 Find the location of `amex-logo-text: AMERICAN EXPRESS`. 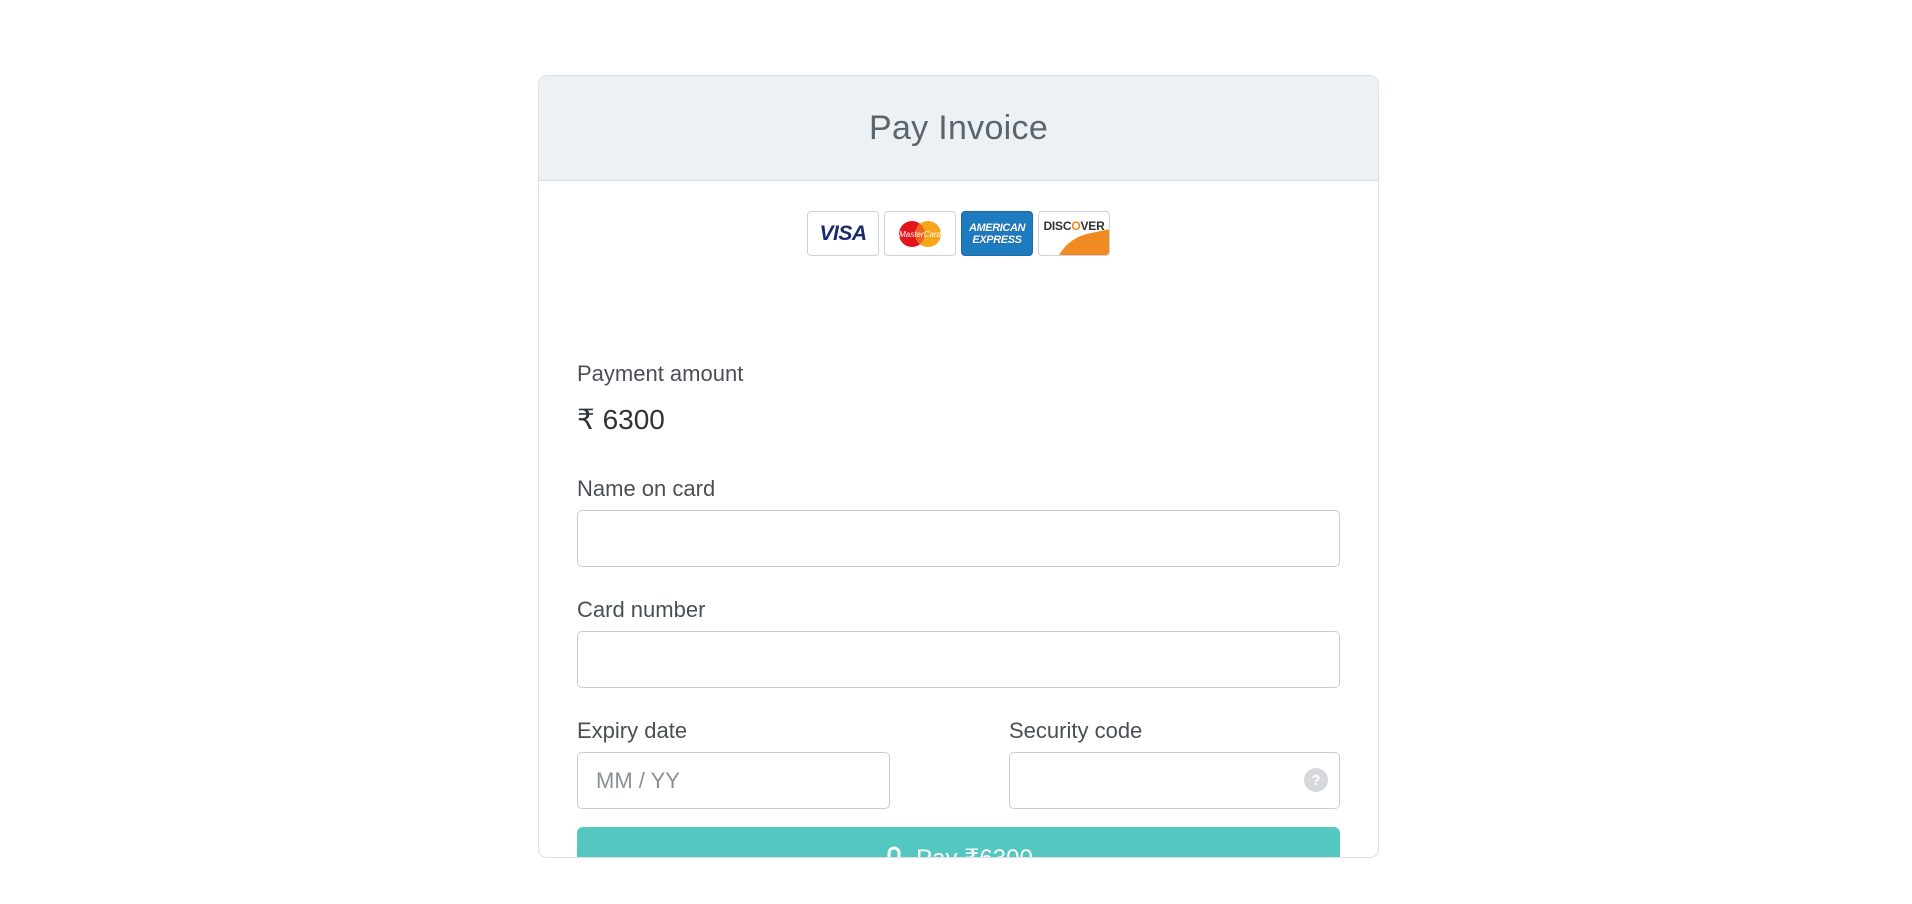

amex-logo-text: AMERICAN EXPRESS is located at coordinates (997, 234).